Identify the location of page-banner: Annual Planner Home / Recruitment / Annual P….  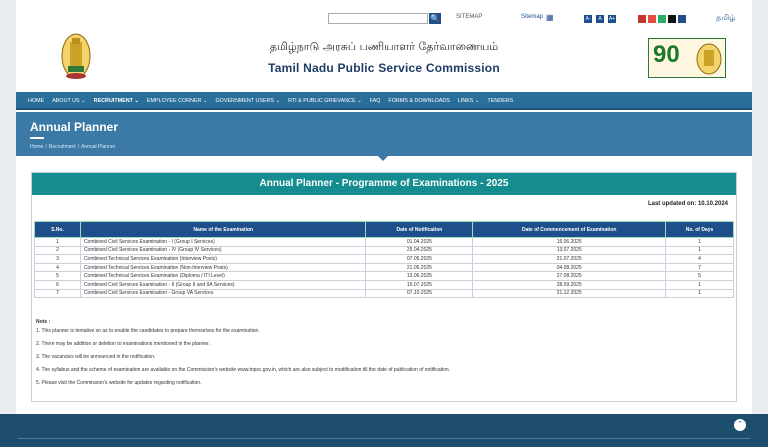
(384, 134).